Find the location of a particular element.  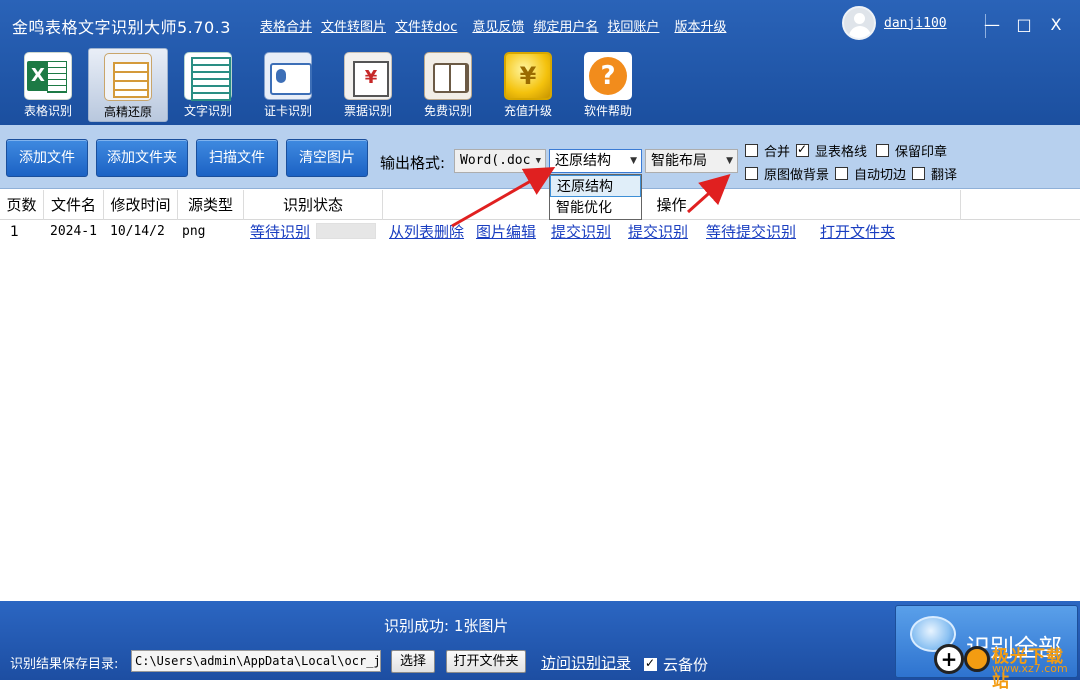

tool-bar: 表格识别 高精还原 文字识别 证卡识别 票据识别 免费识别 充值升级 软件帮助 is located at coordinates (328, 85).